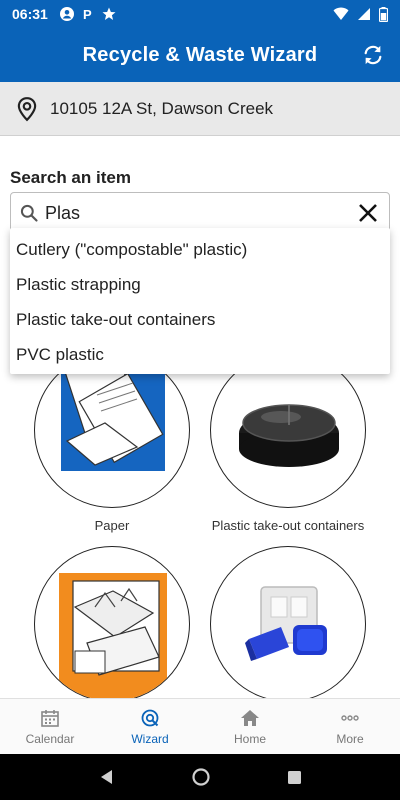  What do you see at coordinates (150, 738) in the screenshot?
I see `nav-label: Wizard` at bounding box center [150, 738].